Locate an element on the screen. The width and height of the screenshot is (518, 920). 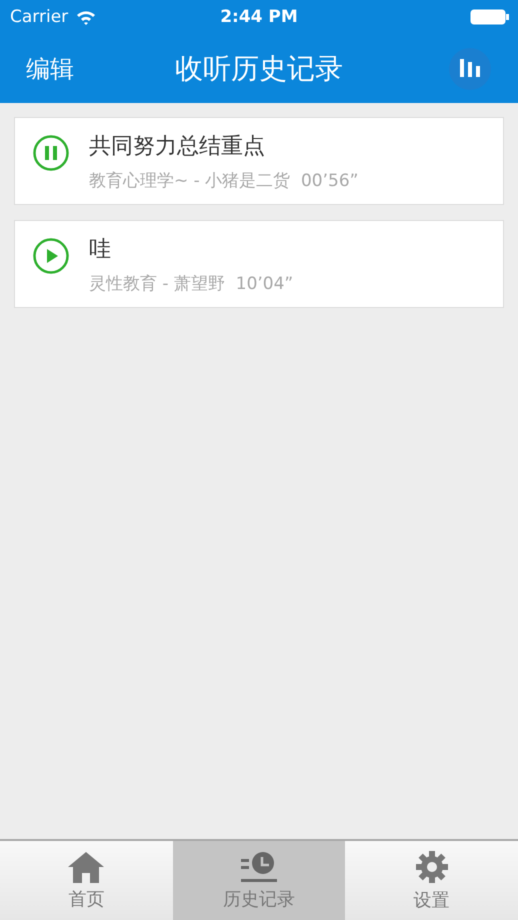
edit-button: 编辑 is located at coordinates (50, 68).